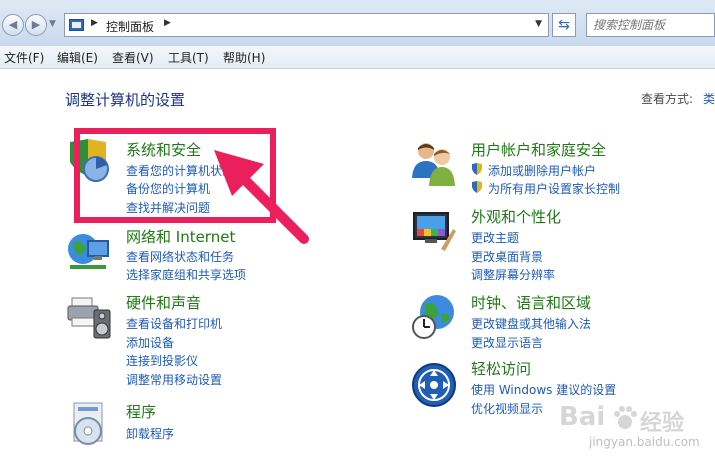  I want to click on view-by: 查看方式: 类, so click(678, 98).